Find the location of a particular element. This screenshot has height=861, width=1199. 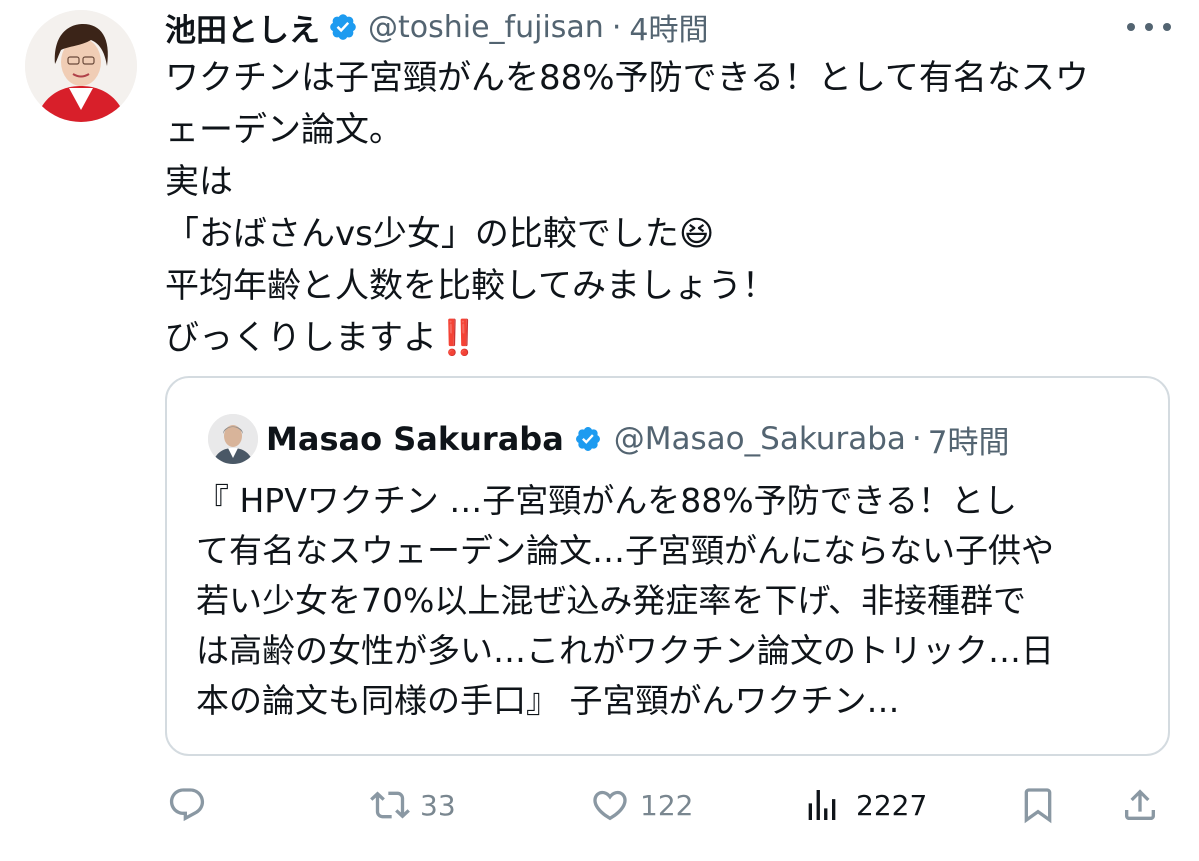

heart-icon is located at coordinates (610, 805).